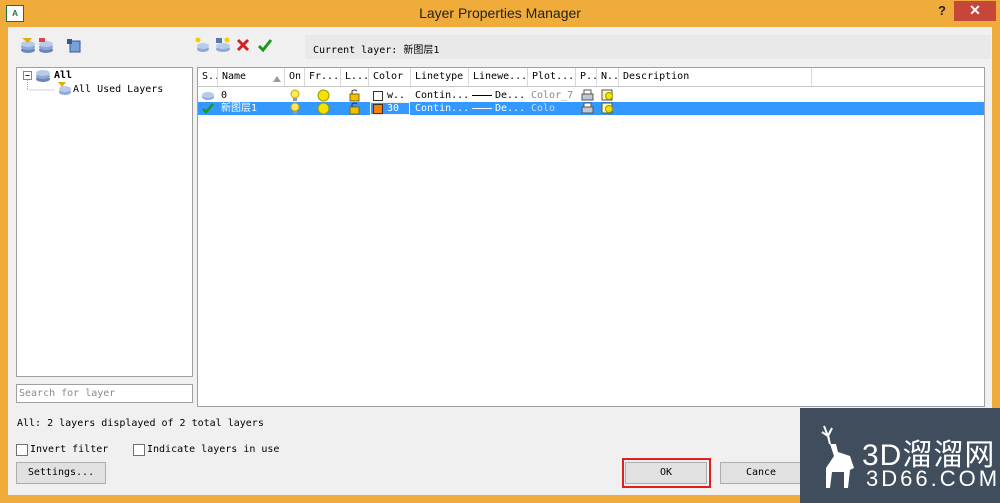 Image resolution: width=1000 pixels, height=503 pixels. What do you see at coordinates (761, 473) in the screenshot?
I see `cancel-button: Cance` at bounding box center [761, 473].